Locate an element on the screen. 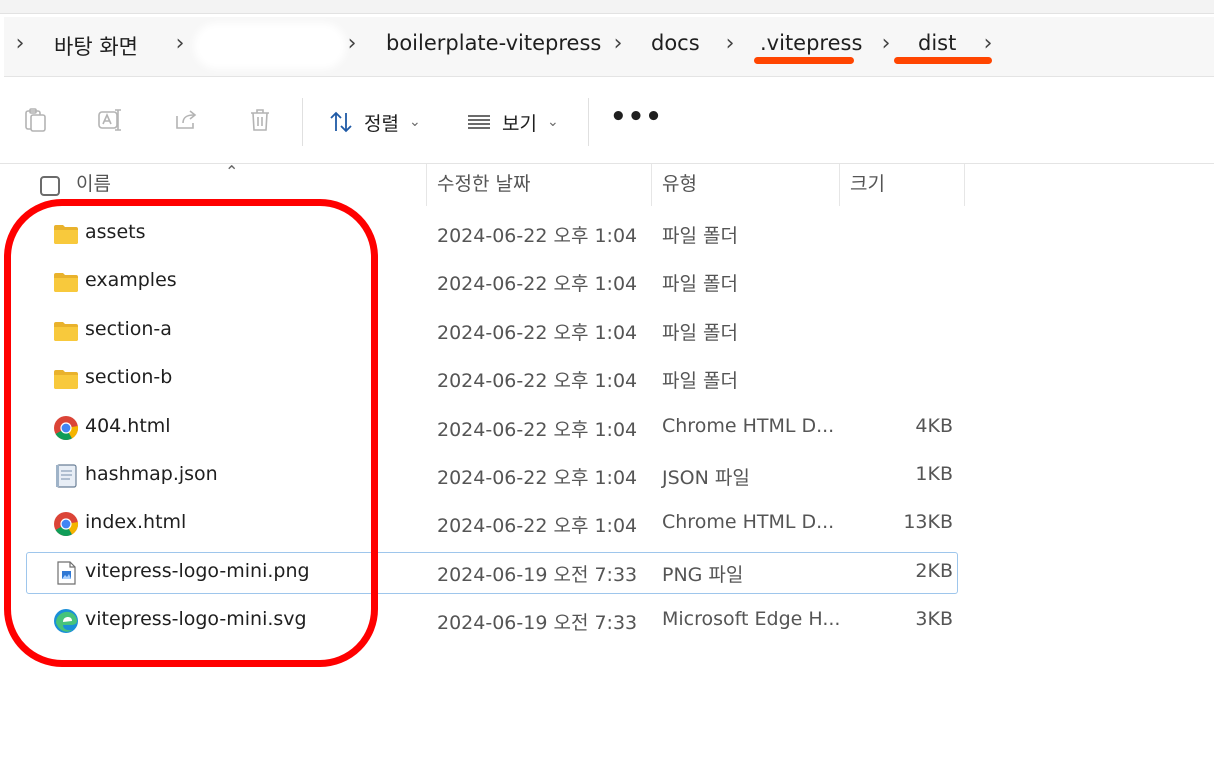 This screenshot has height=781, width=1214. file-size: 4KB is located at coordinates (934, 425).